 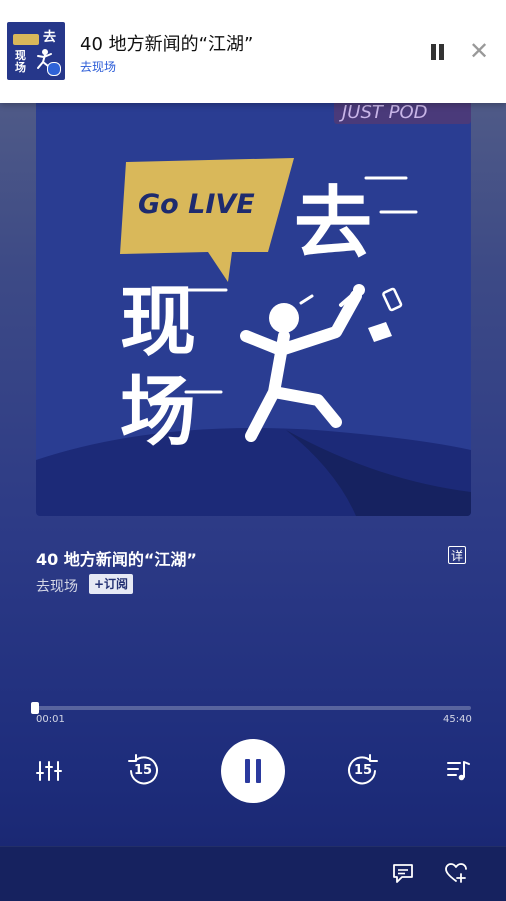 I want to click on cover-char-qu: 去, so click(x=333, y=224).